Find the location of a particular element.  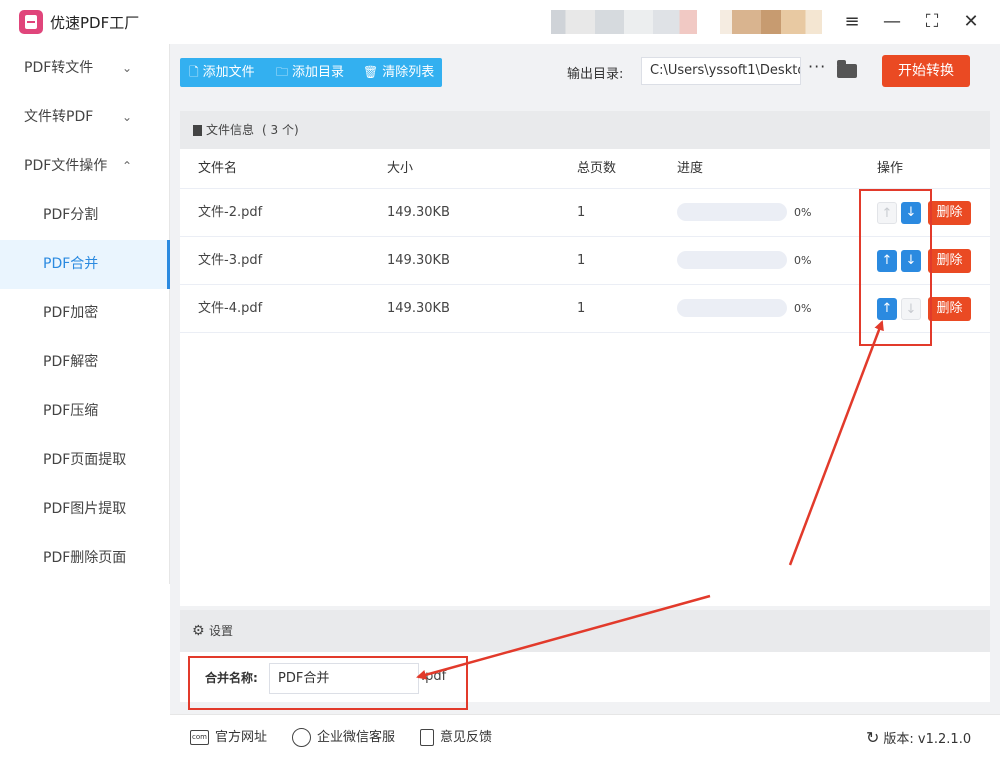

column-header-progress: 进度 is located at coordinates (690, 168).